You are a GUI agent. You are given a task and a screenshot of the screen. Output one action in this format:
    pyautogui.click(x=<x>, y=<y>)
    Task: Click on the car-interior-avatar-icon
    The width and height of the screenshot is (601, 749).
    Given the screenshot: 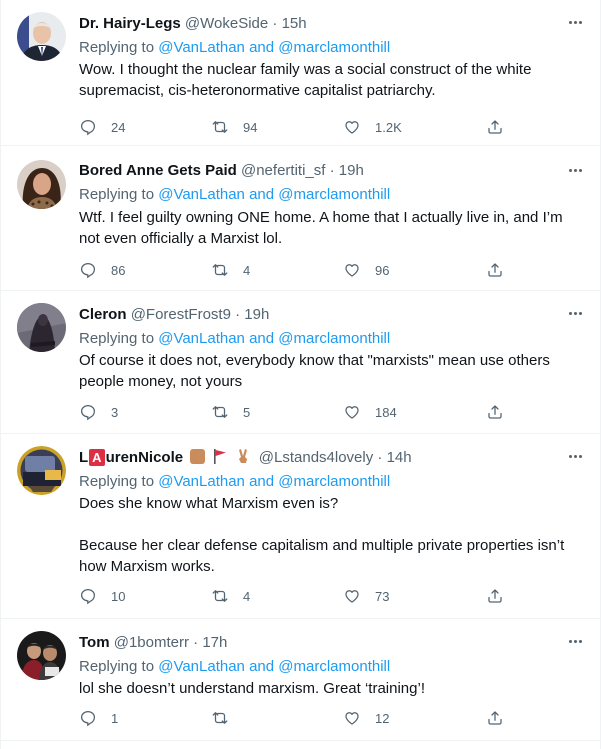 What is the action you would take?
    pyautogui.click(x=41, y=470)
    